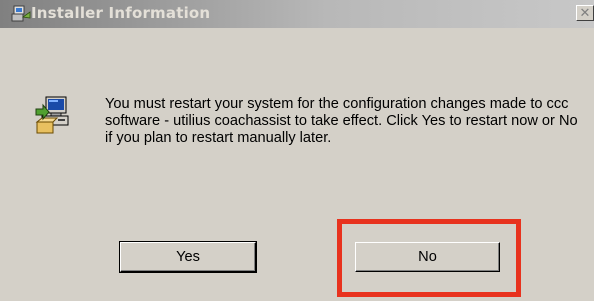  What do you see at coordinates (54, 115) in the screenshot?
I see `computer-install-icon` at bounding box center [54, 115].